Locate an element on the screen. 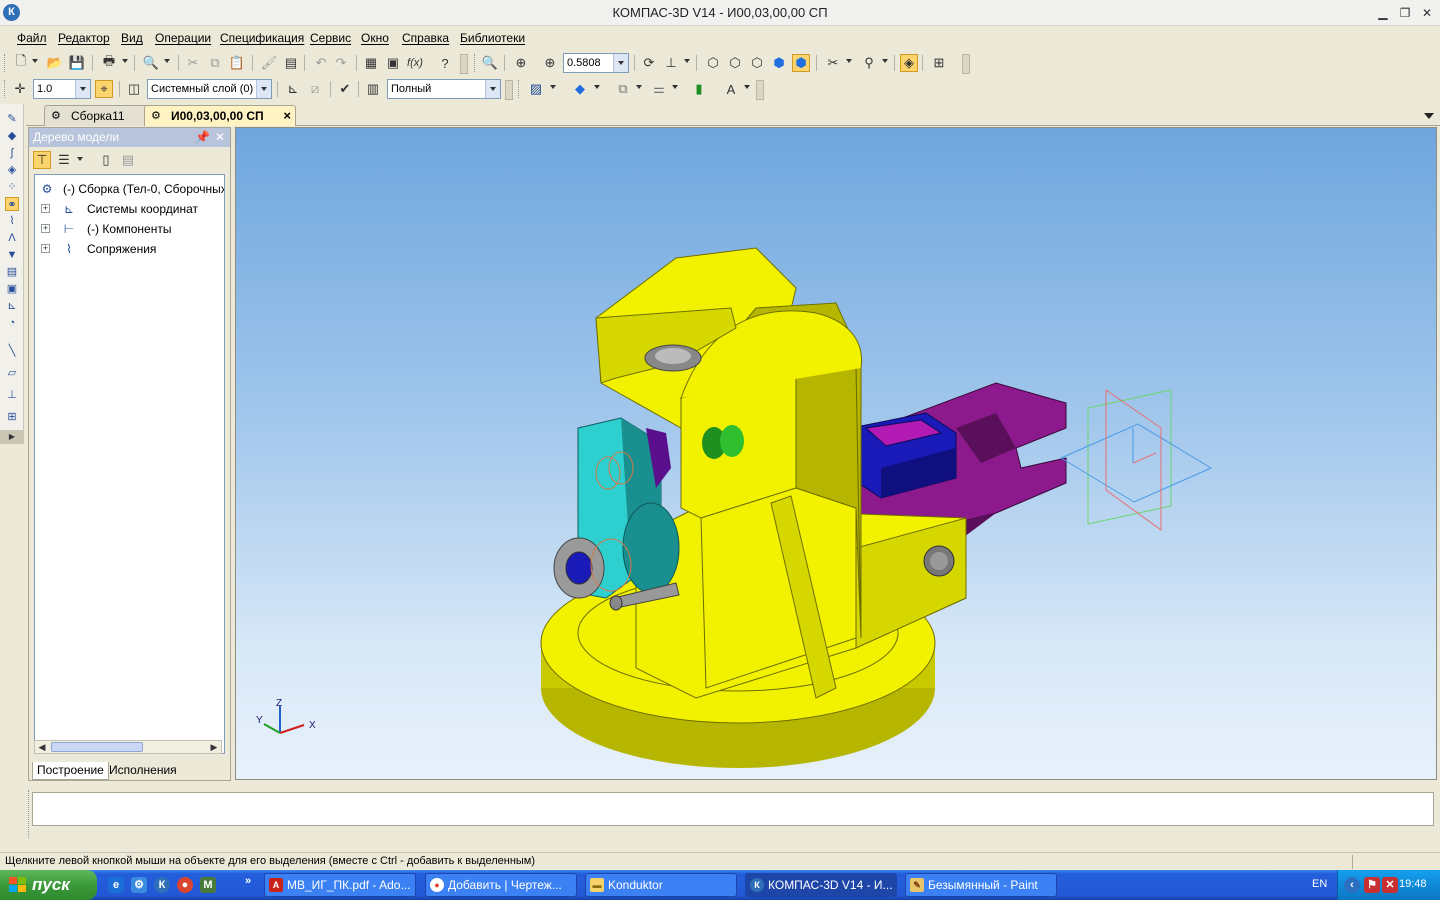 The height and width of the screenshot is (900, 1440). manager-icon: ▦ is located at coordinates (371, 63).